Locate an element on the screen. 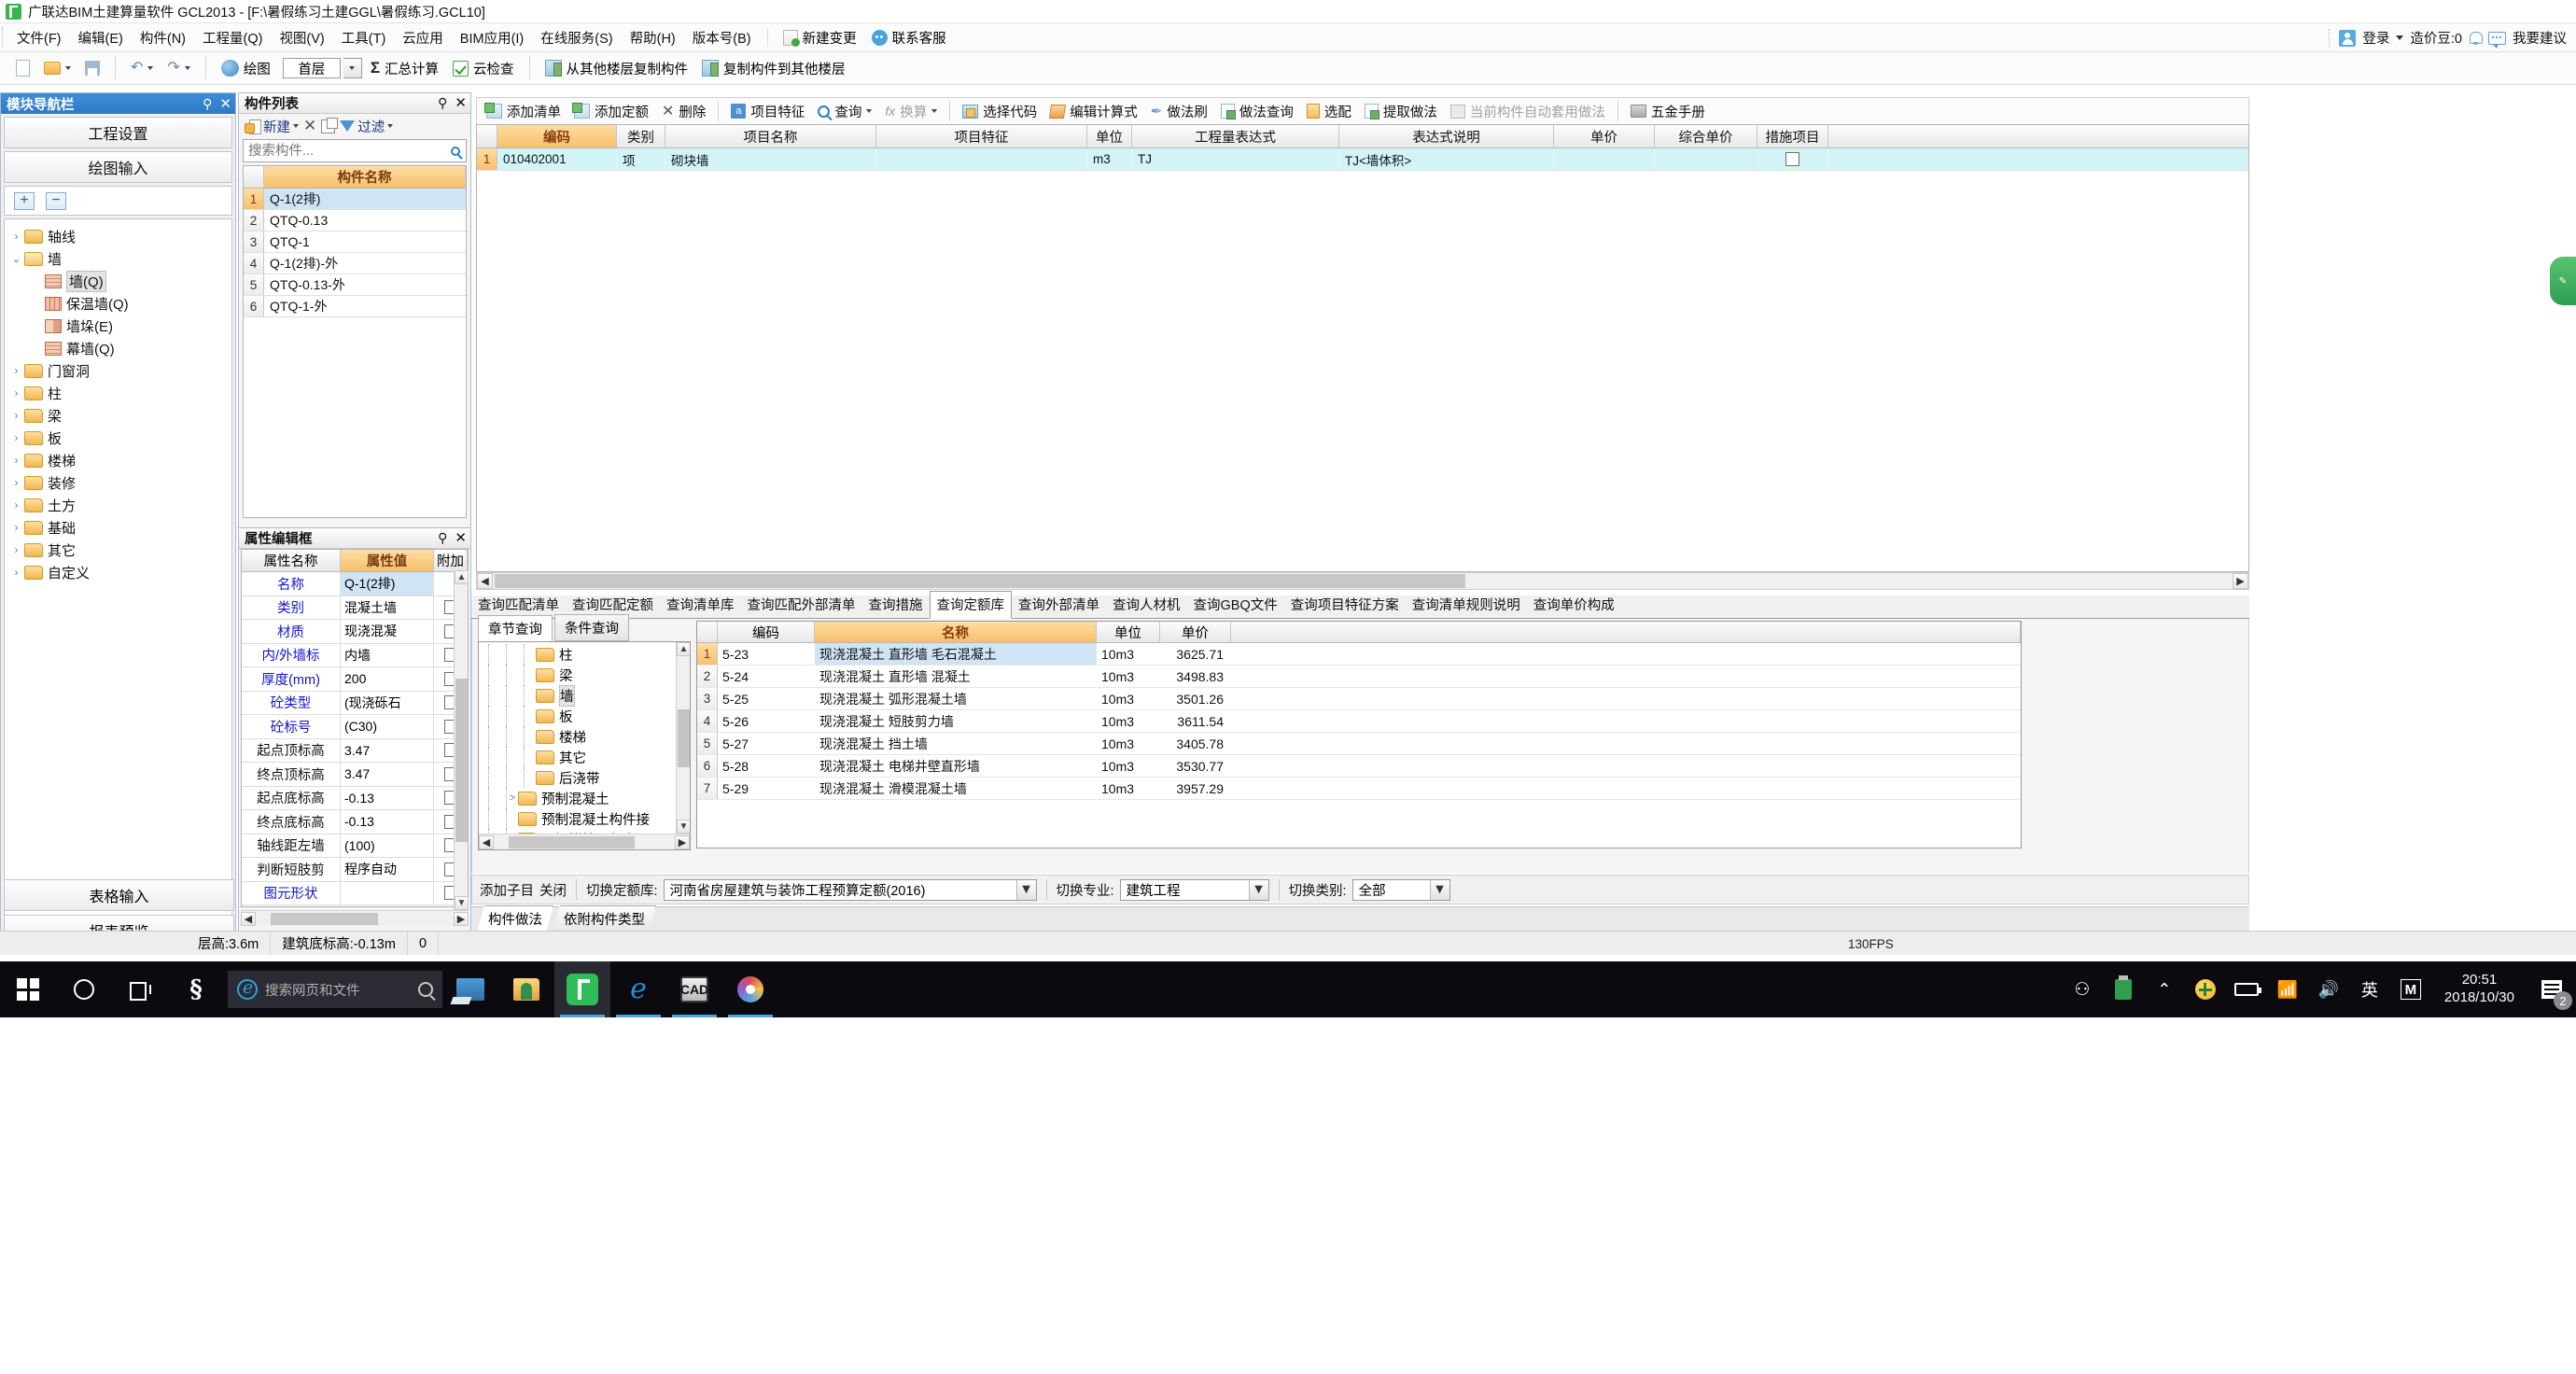 This screenshot has width=2576, height=1374. save-button is located at coordinates (92, 68).